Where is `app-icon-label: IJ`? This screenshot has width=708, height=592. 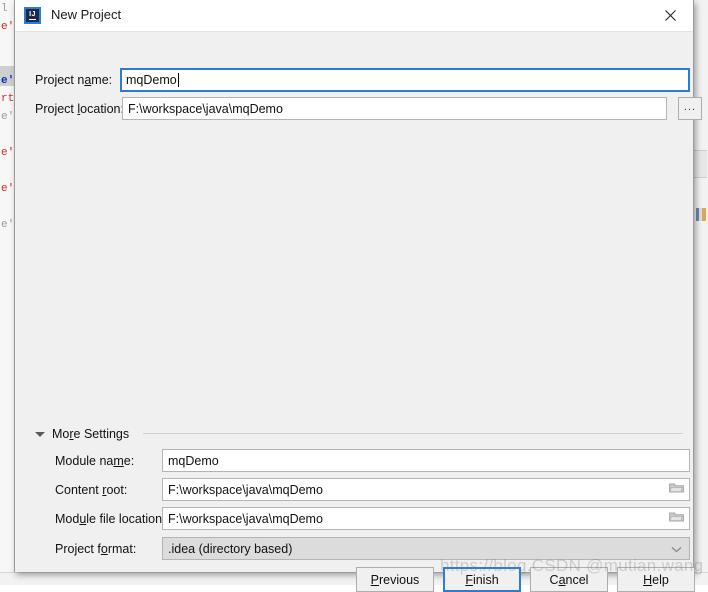 app-icon-label: IJ is located at coordinates (32, 15).